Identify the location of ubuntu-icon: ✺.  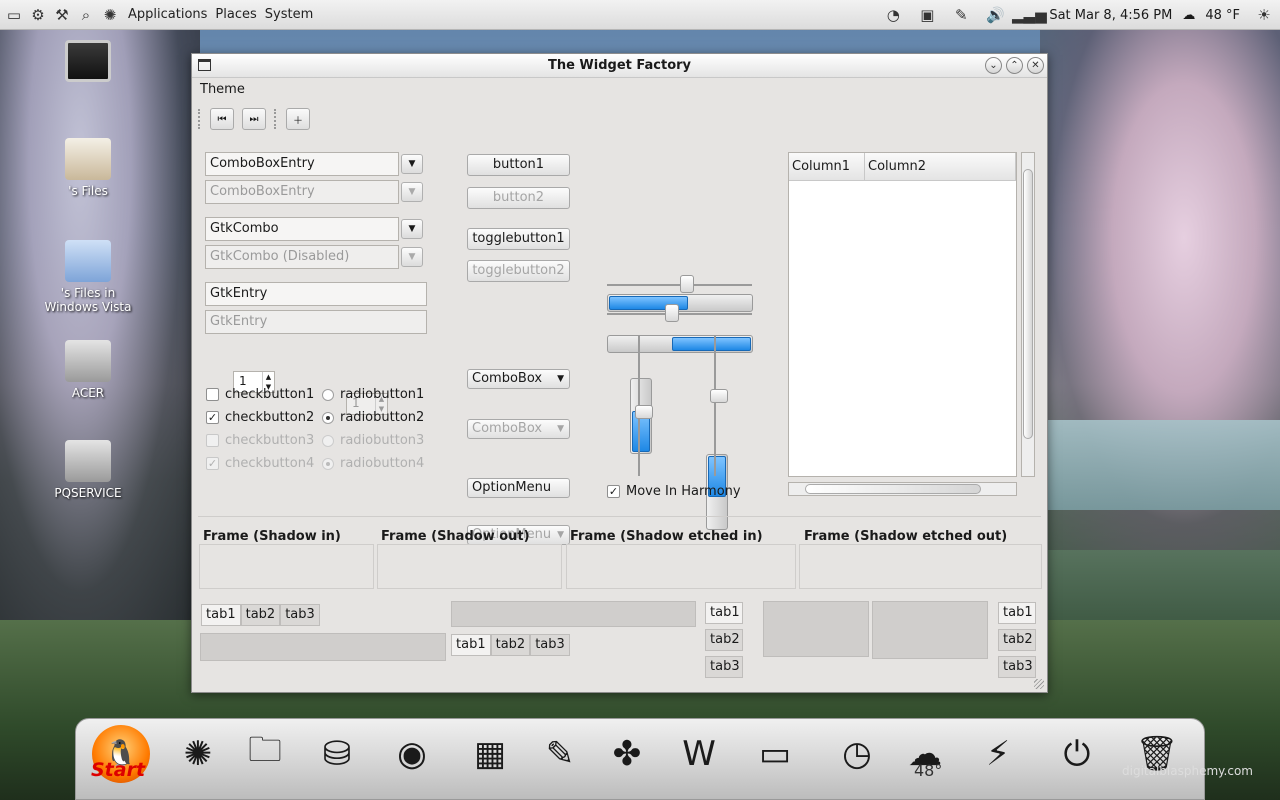
(198, 754).